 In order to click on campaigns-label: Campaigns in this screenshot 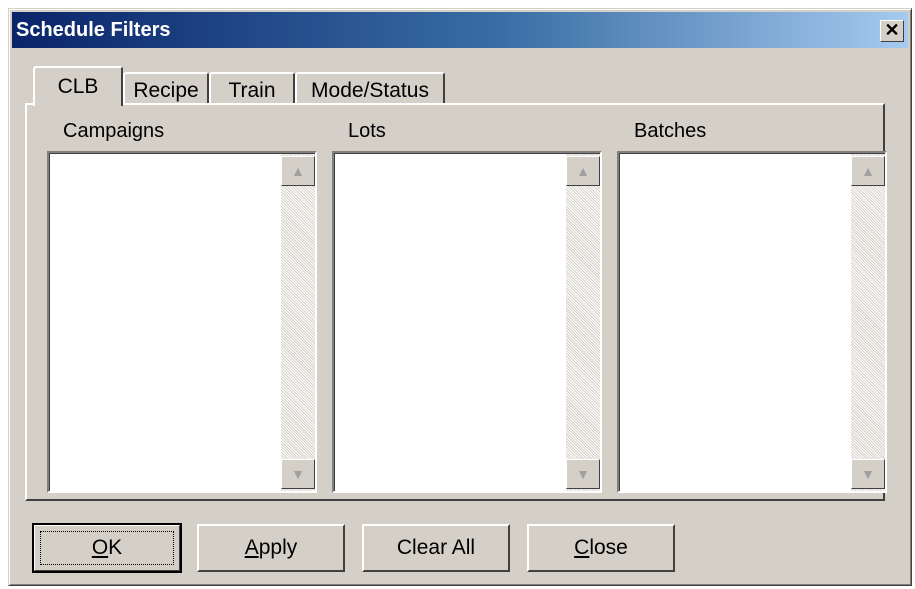, I will do `click(114, 131)`.